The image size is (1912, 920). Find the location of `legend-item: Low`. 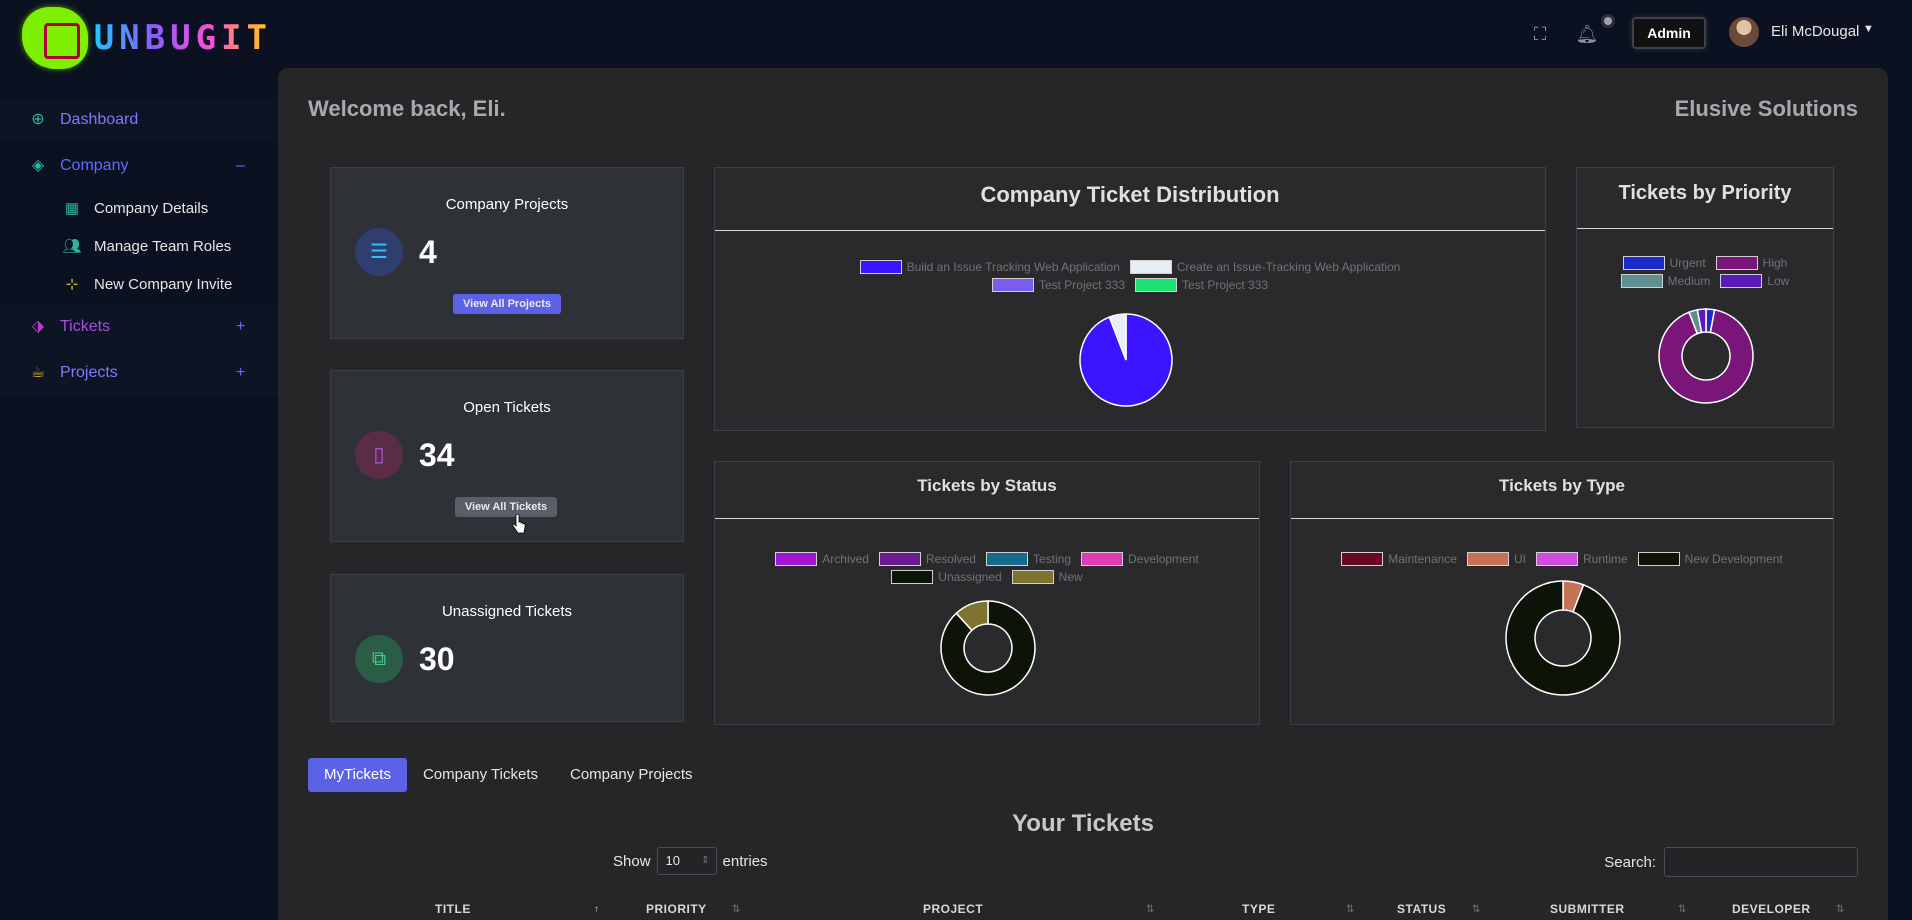

legend-item: Low is located at coordinates (1754, 281).